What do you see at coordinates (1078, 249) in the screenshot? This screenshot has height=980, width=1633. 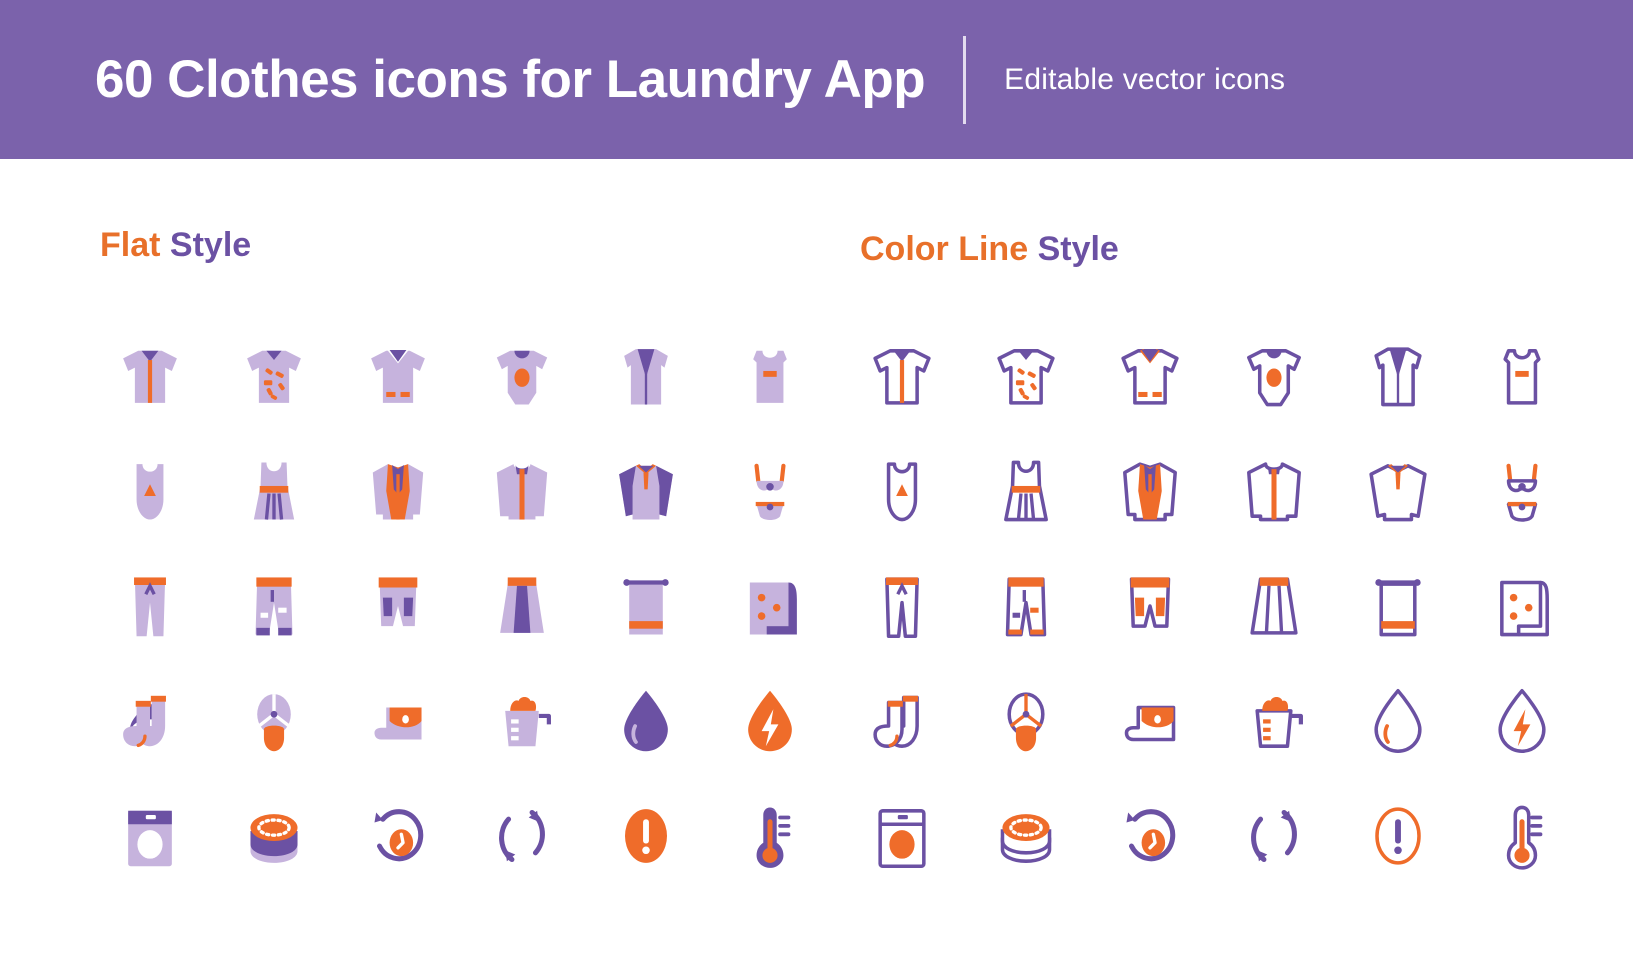 I see `section-title-line-part2: Style` at bounding box center [1078, 249].